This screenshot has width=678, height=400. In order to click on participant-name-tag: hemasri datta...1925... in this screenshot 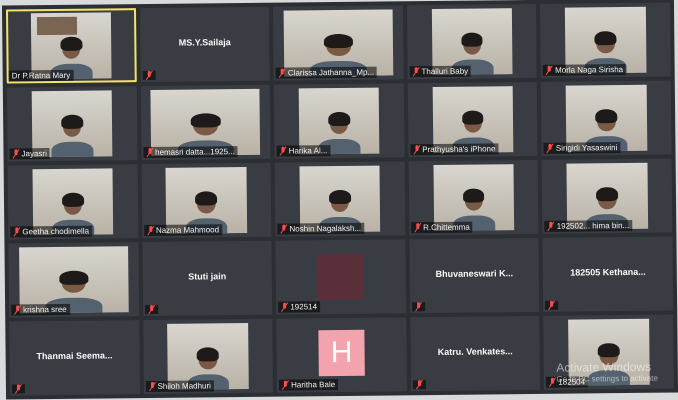, I will do `click(190, 152)`.